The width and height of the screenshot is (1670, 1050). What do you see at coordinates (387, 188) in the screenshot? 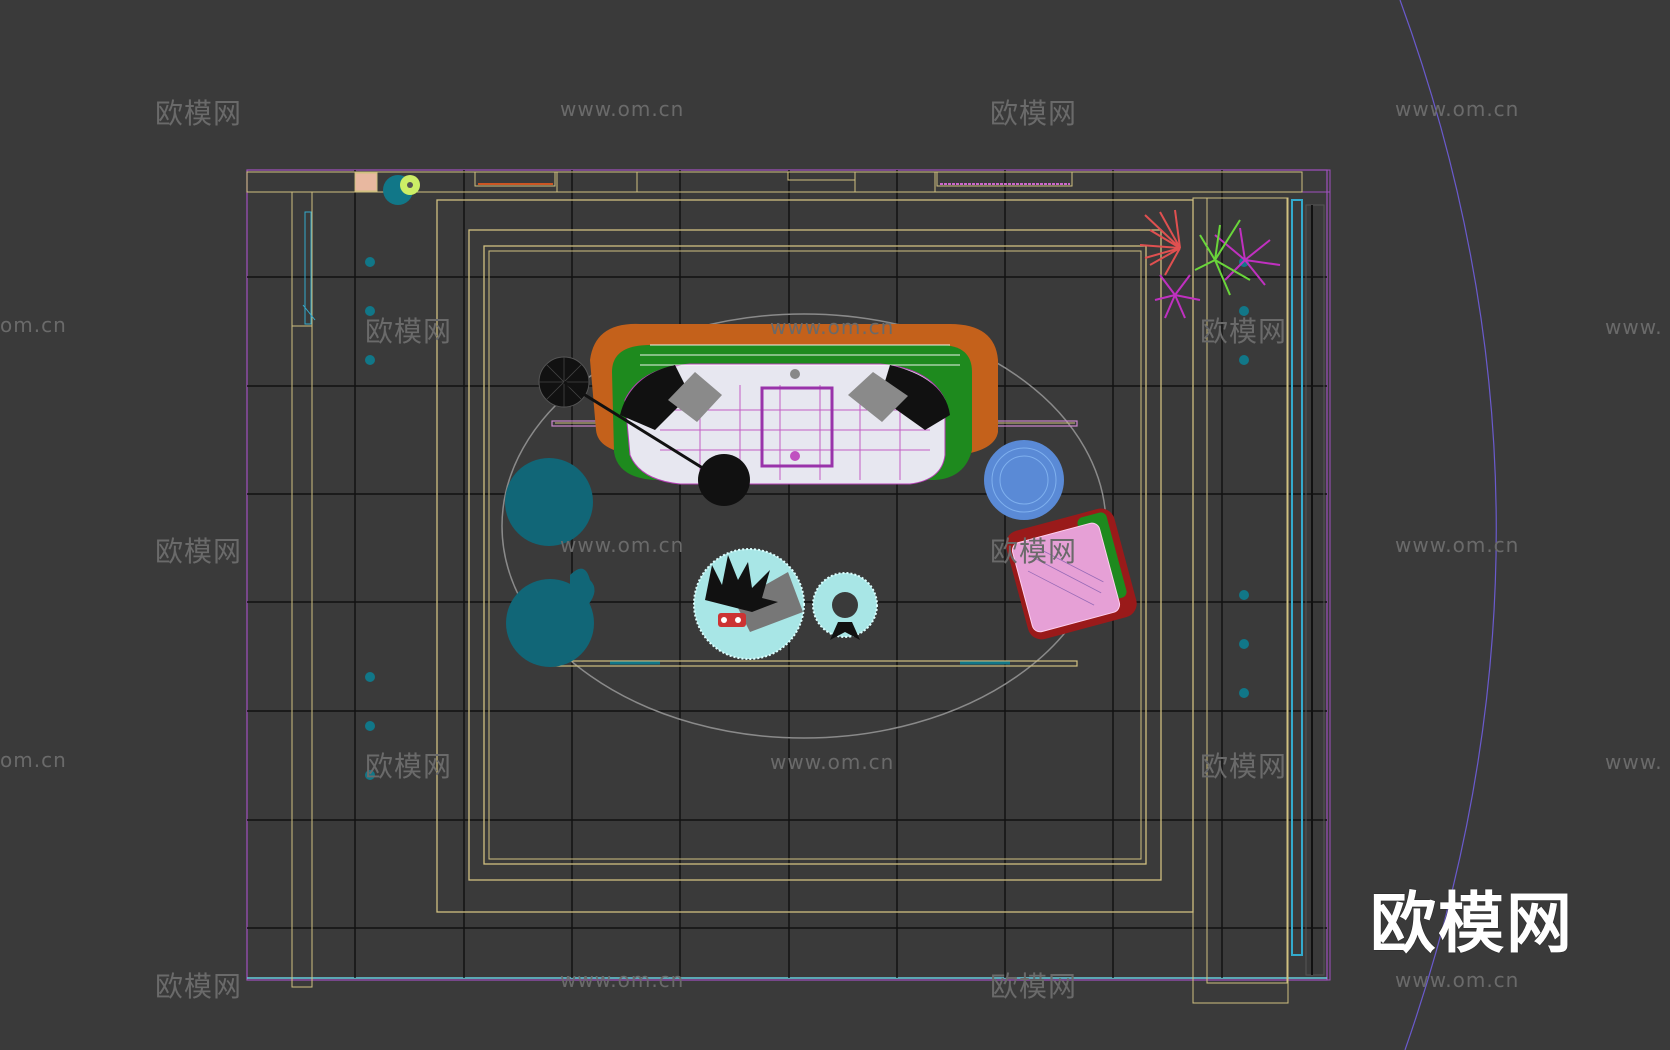
I see `entry-objects` at bounding box center [387, 188].